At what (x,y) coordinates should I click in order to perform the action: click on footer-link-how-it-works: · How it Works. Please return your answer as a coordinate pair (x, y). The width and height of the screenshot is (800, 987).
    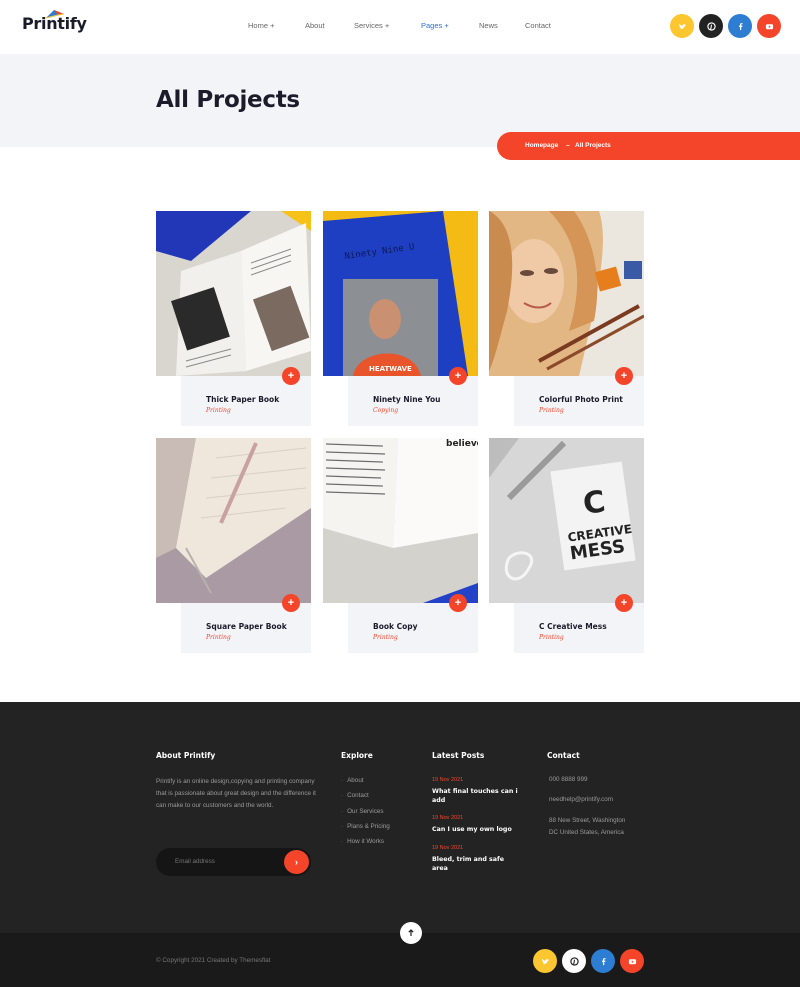
    Looking at the image, I should click on (362, 841).